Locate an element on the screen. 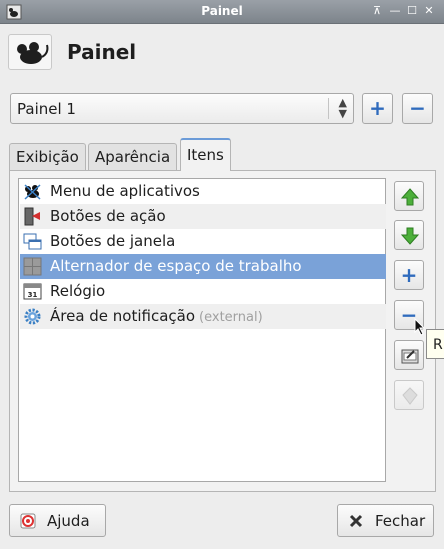 The height and width of the screenshot is (549, 444). panel-select-value: Painel 1 is located at coordinates (46, 109).